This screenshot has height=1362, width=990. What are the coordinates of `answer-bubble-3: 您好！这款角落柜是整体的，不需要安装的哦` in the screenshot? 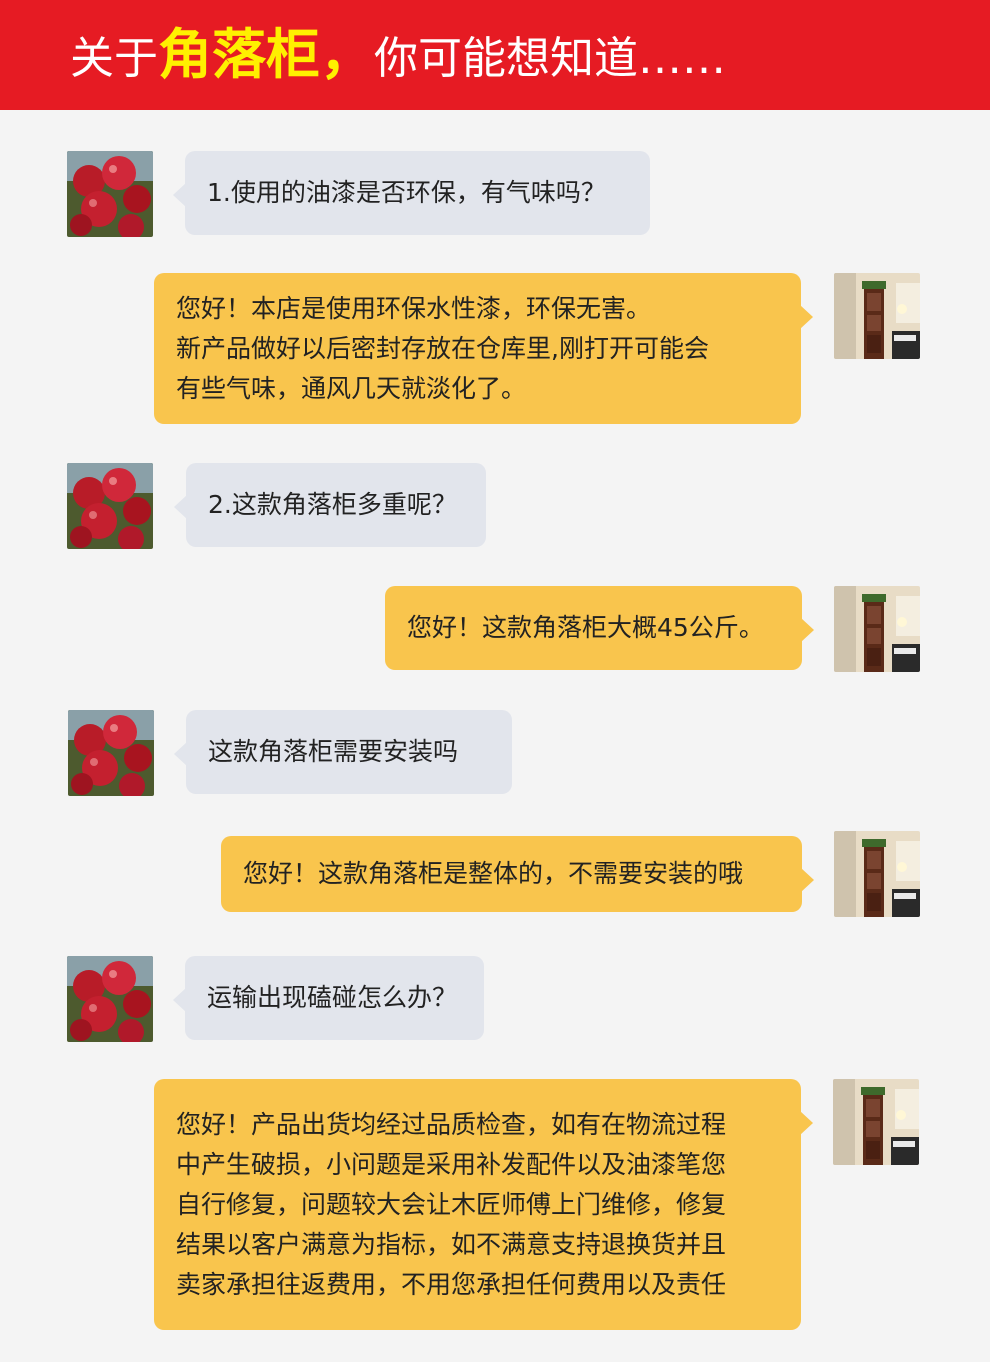 It's located at (517, 874).